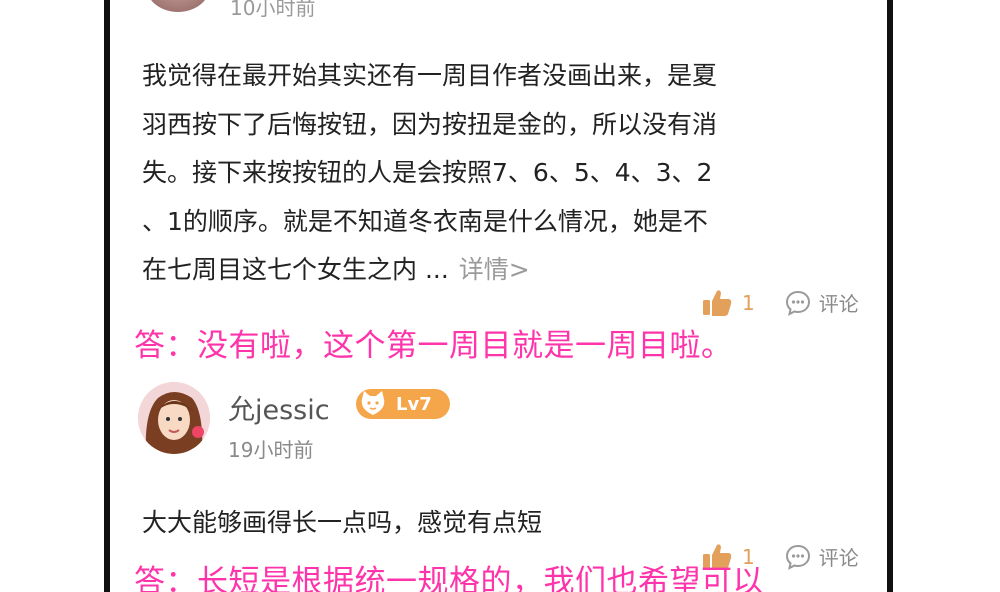 This screenshot has height=592, width=1000. What do you see at coordinates (273, 10) in the screenshot?
I see `comment-time: 10小时前` at bounding box center [273, 10].